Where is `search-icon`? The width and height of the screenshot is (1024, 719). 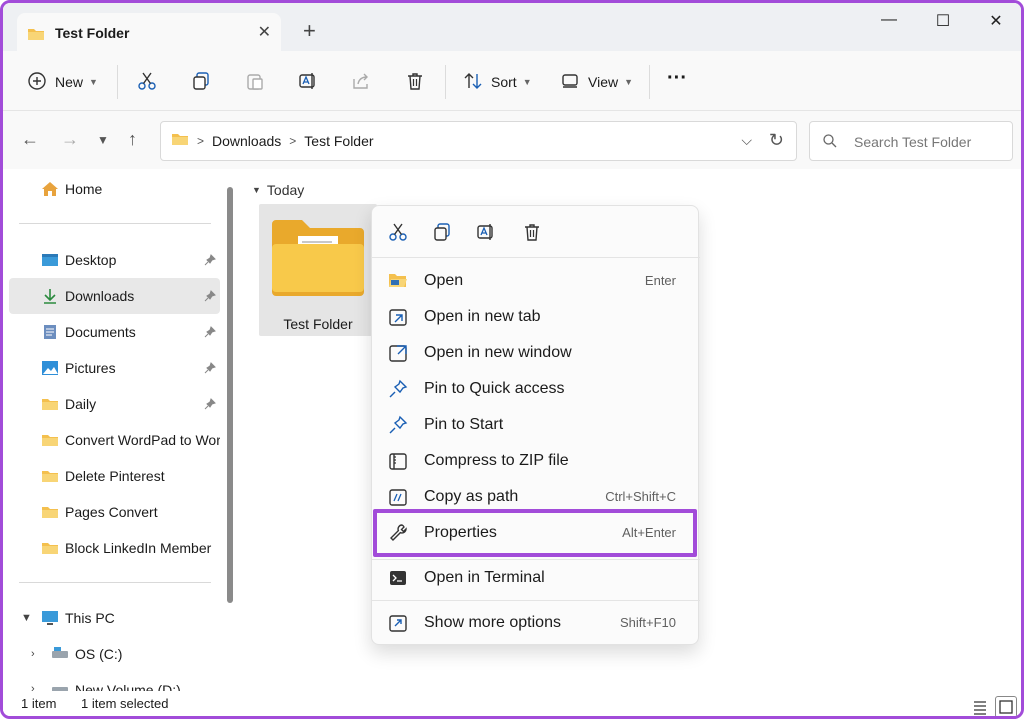
search-icon is located at coordinates (830, 142).